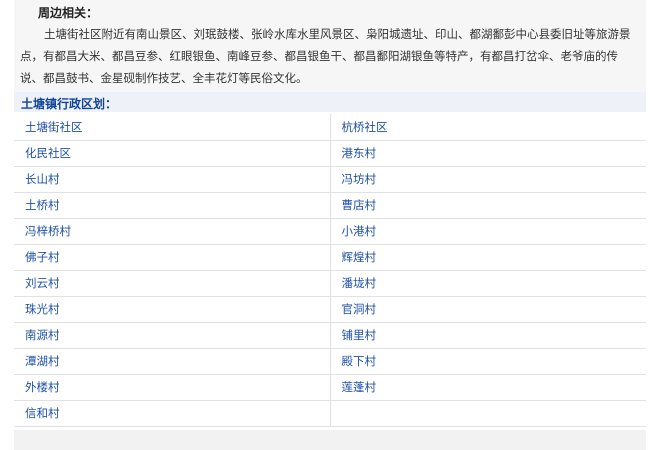 The height and width of the screenshot is (450, 650). What do you see at coordinates (359, 205) in the screenshot?
I see `district-link: 曹店村` at bounding box center [359, 205].